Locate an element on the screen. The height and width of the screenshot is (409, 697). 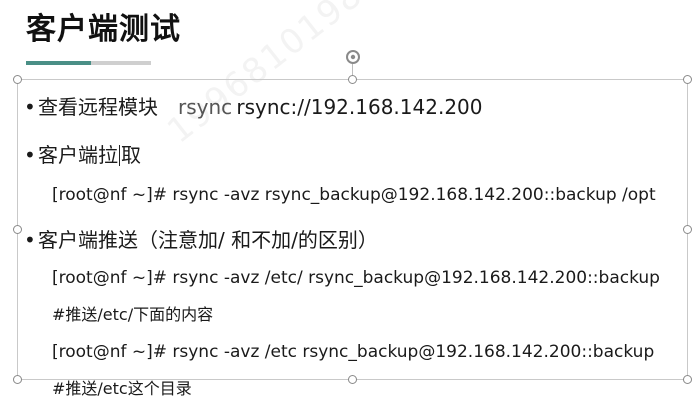
resize-handle-top-right is located at coordinates (687, 79).